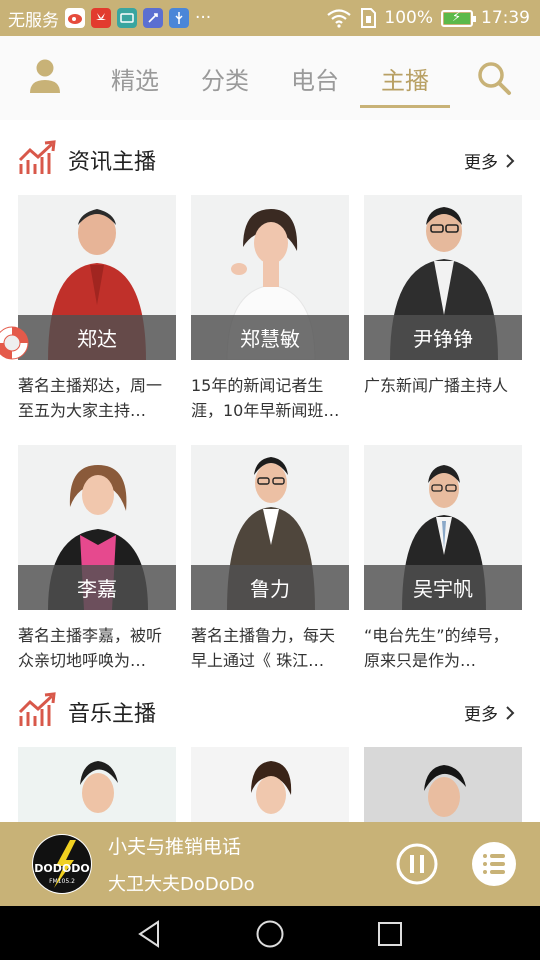 Image resolution: width=540 pixels, height=960 pixels. What do you see at coordinates (97, 277) in the screenshot?
I see `host-photo: 郑达` at bounding box center [97, 277].